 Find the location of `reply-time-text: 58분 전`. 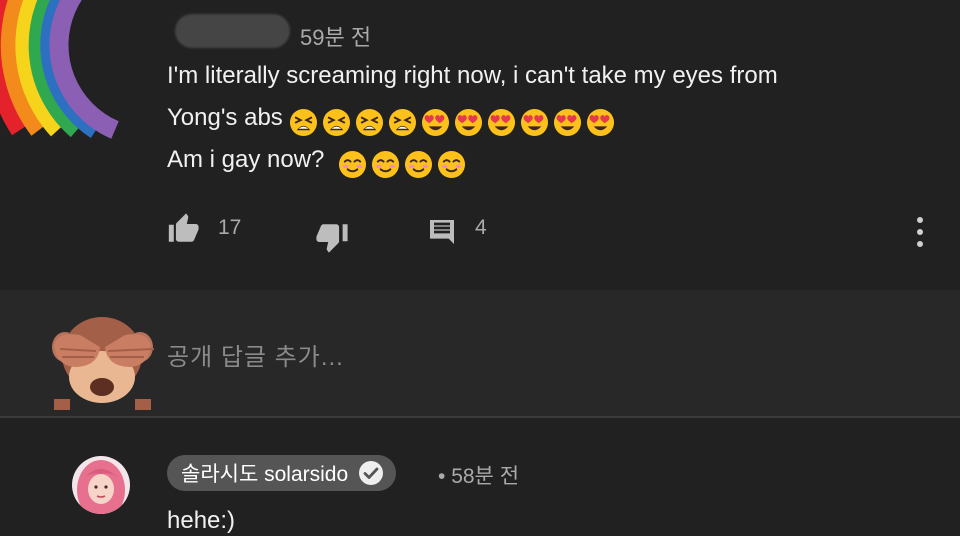

reply-time-text: 58분 전 is located at coordinates (485, 476).